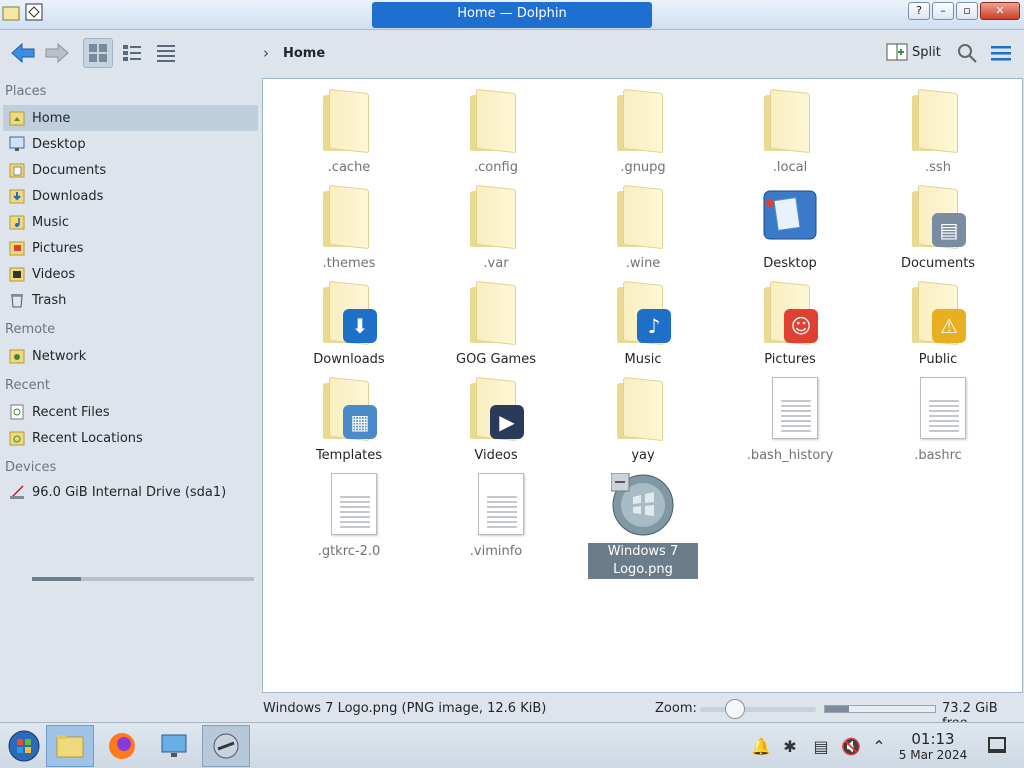 This screenshot has height=768, width=1024. I want to click on sidebar-item-recent-locations: Recent Locations, so click(130, 438).